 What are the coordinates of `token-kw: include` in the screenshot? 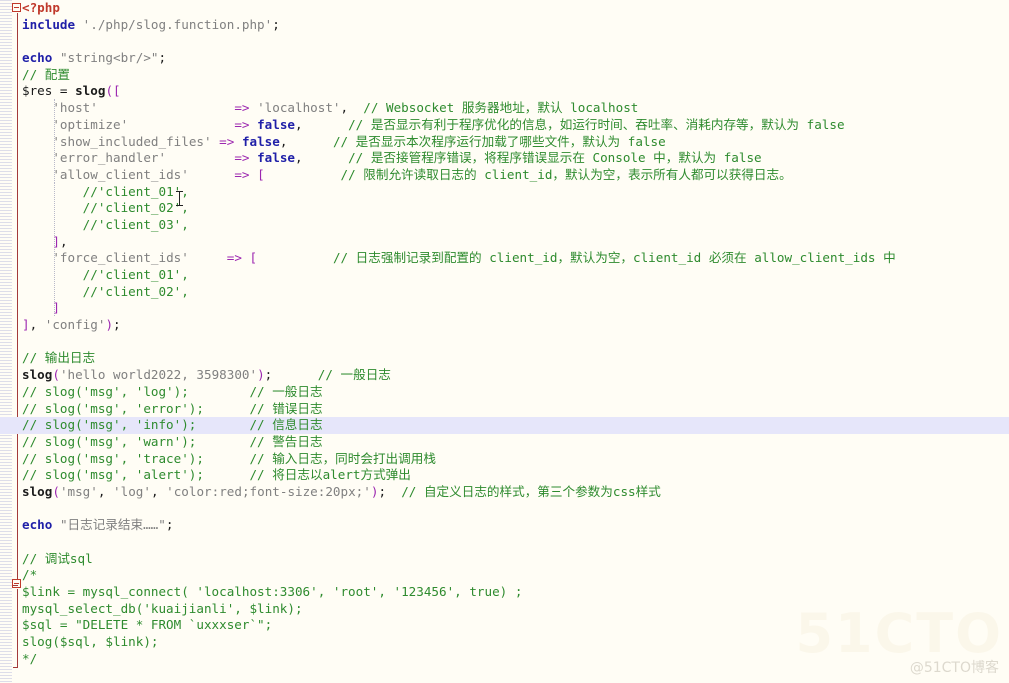 It's located at (49, 24).